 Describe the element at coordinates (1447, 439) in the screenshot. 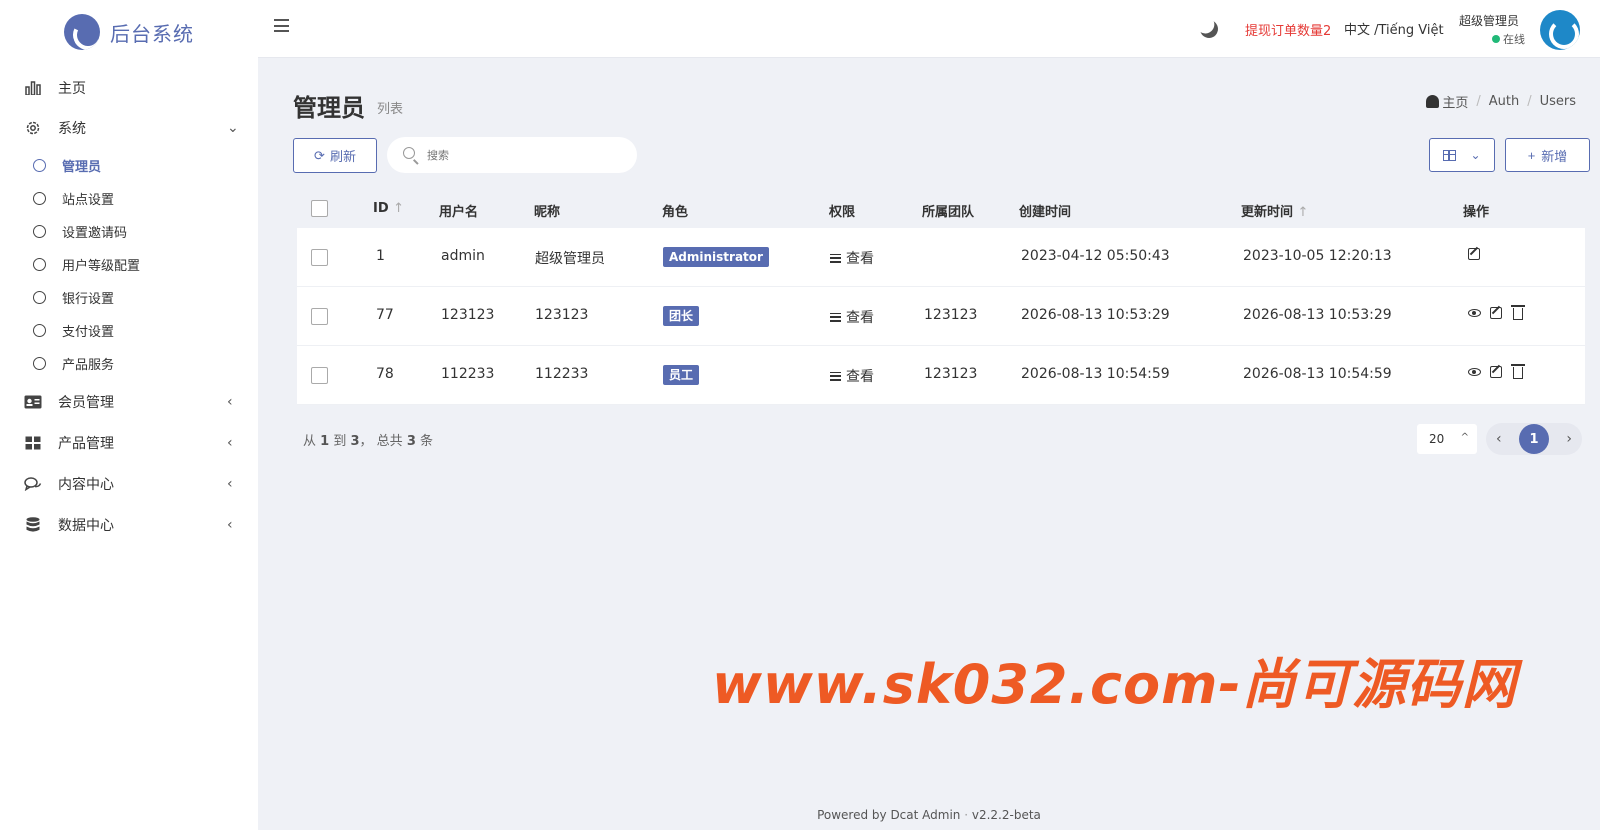

I see `per-page-select: 20 ^` at that location.